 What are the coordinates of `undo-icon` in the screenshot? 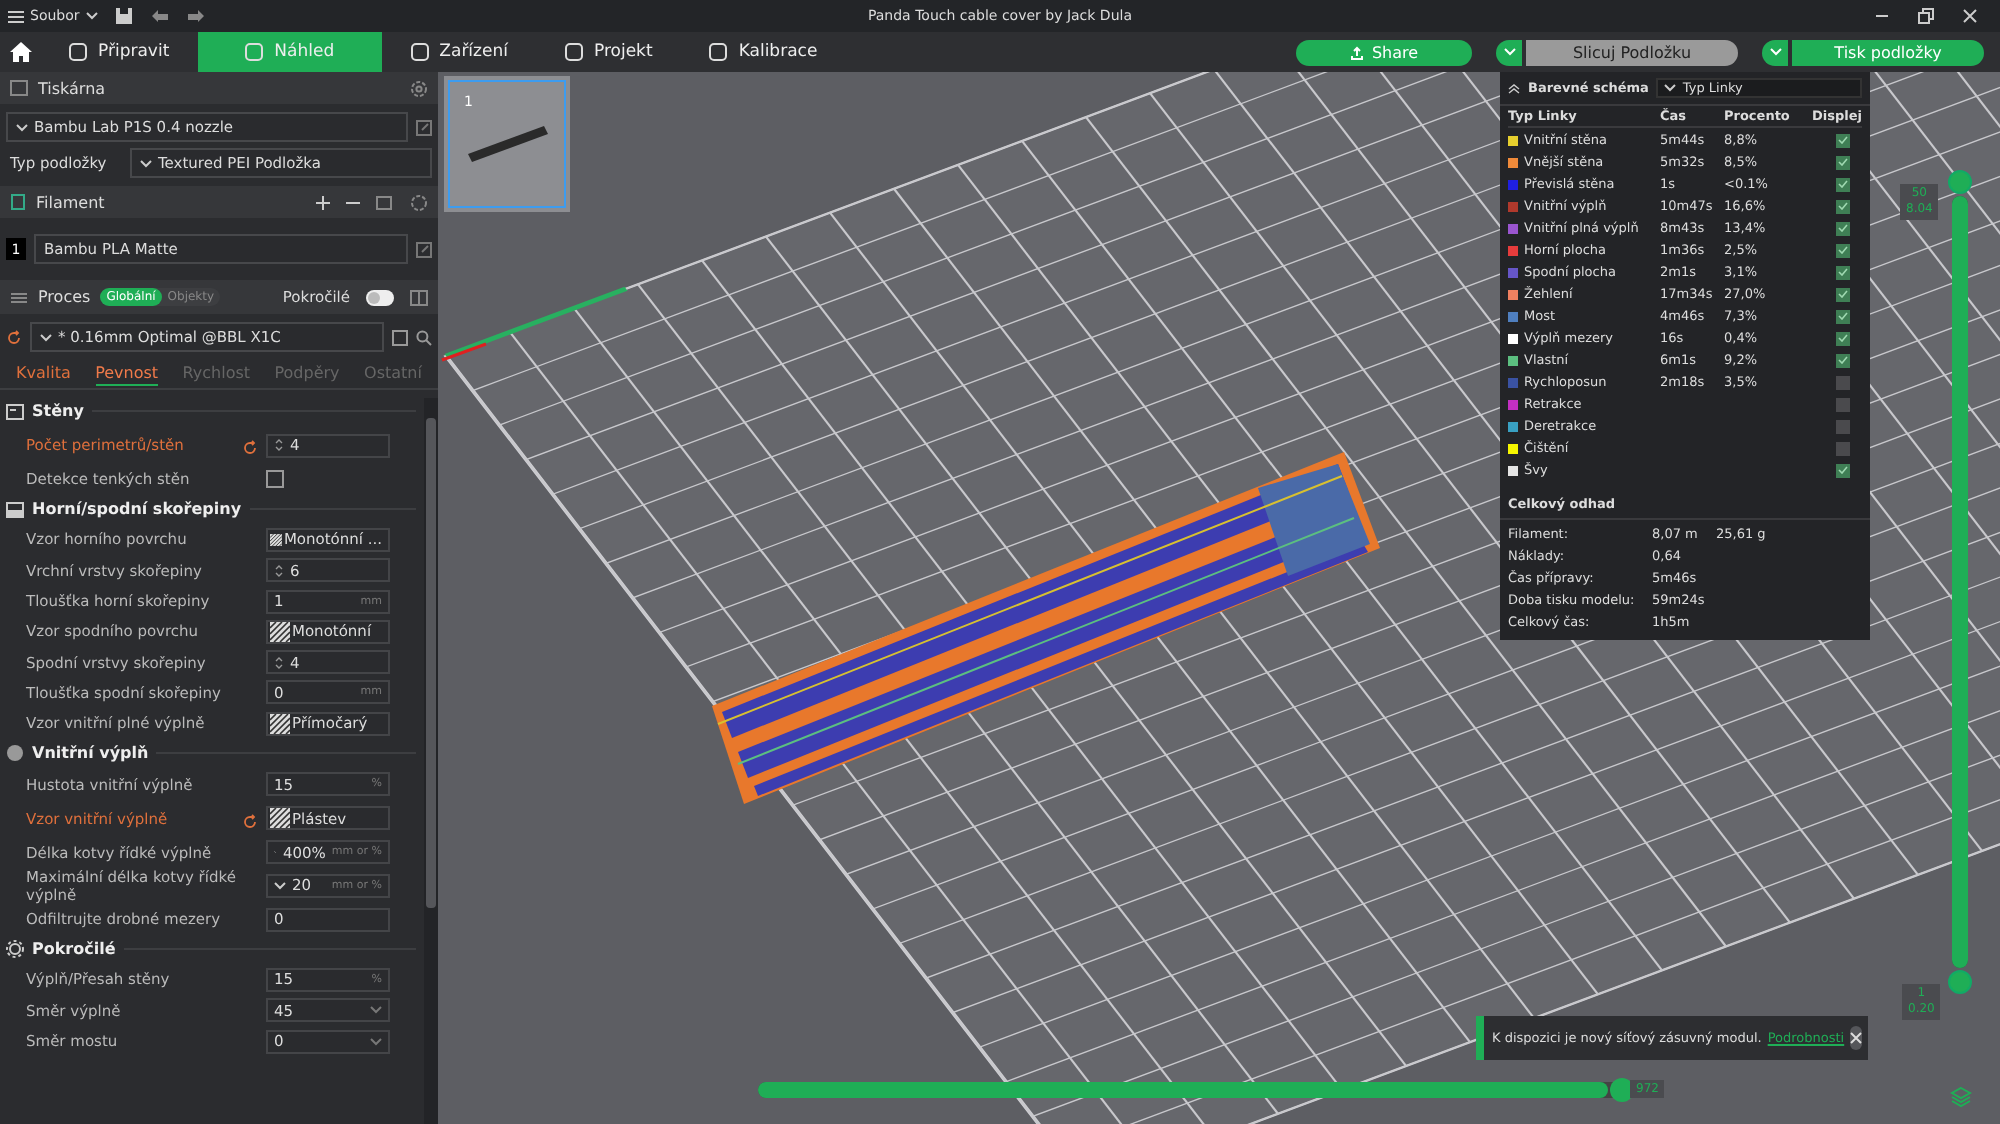 It's located at (159, 16).